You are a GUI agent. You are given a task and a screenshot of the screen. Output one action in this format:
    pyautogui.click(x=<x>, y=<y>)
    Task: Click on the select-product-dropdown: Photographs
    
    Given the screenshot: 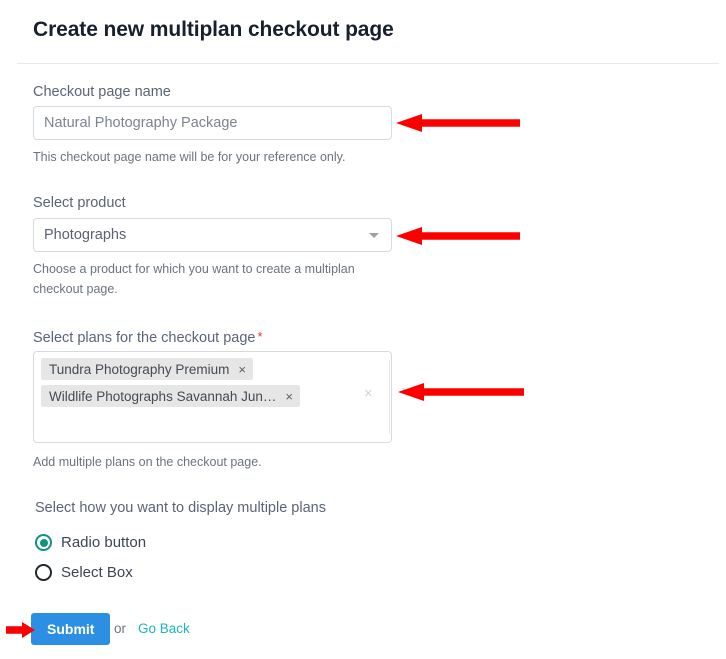 What is the action you would take?
    pyautogui.click(x=212, y=235)
    